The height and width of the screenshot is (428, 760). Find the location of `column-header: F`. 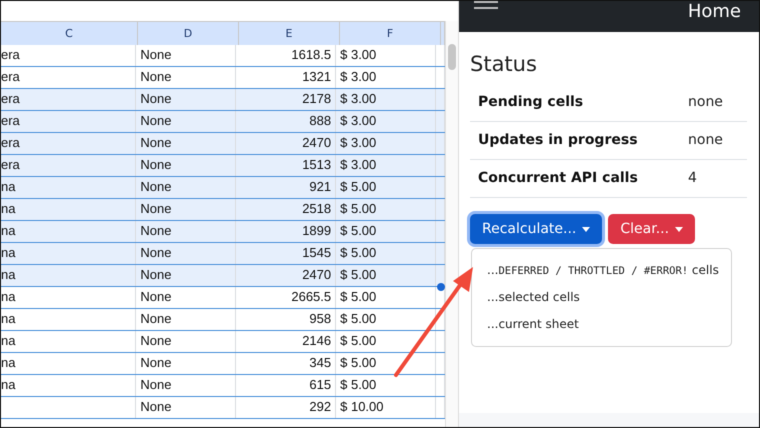

column-header: F is located at coordinates (390, 33).